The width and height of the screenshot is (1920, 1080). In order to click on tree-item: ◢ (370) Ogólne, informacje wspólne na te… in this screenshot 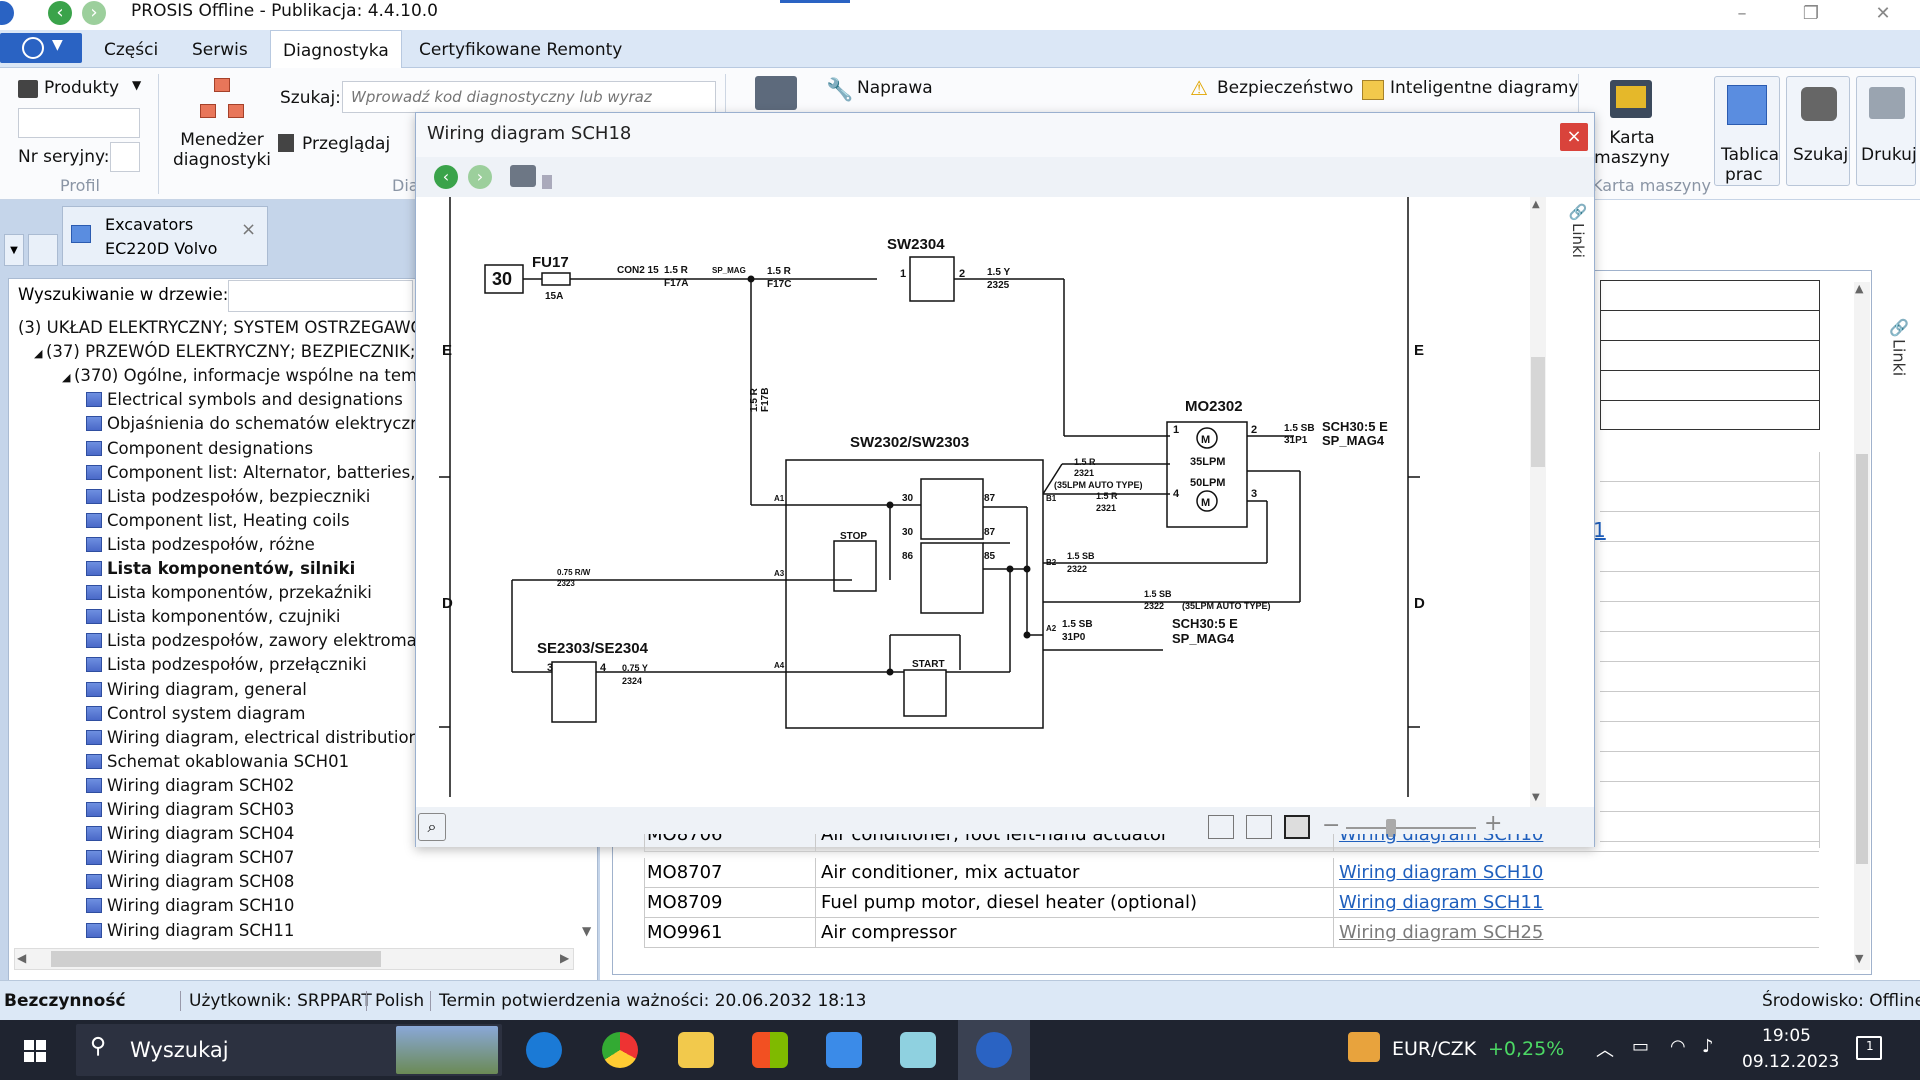, I will do `click(244, 378)`.